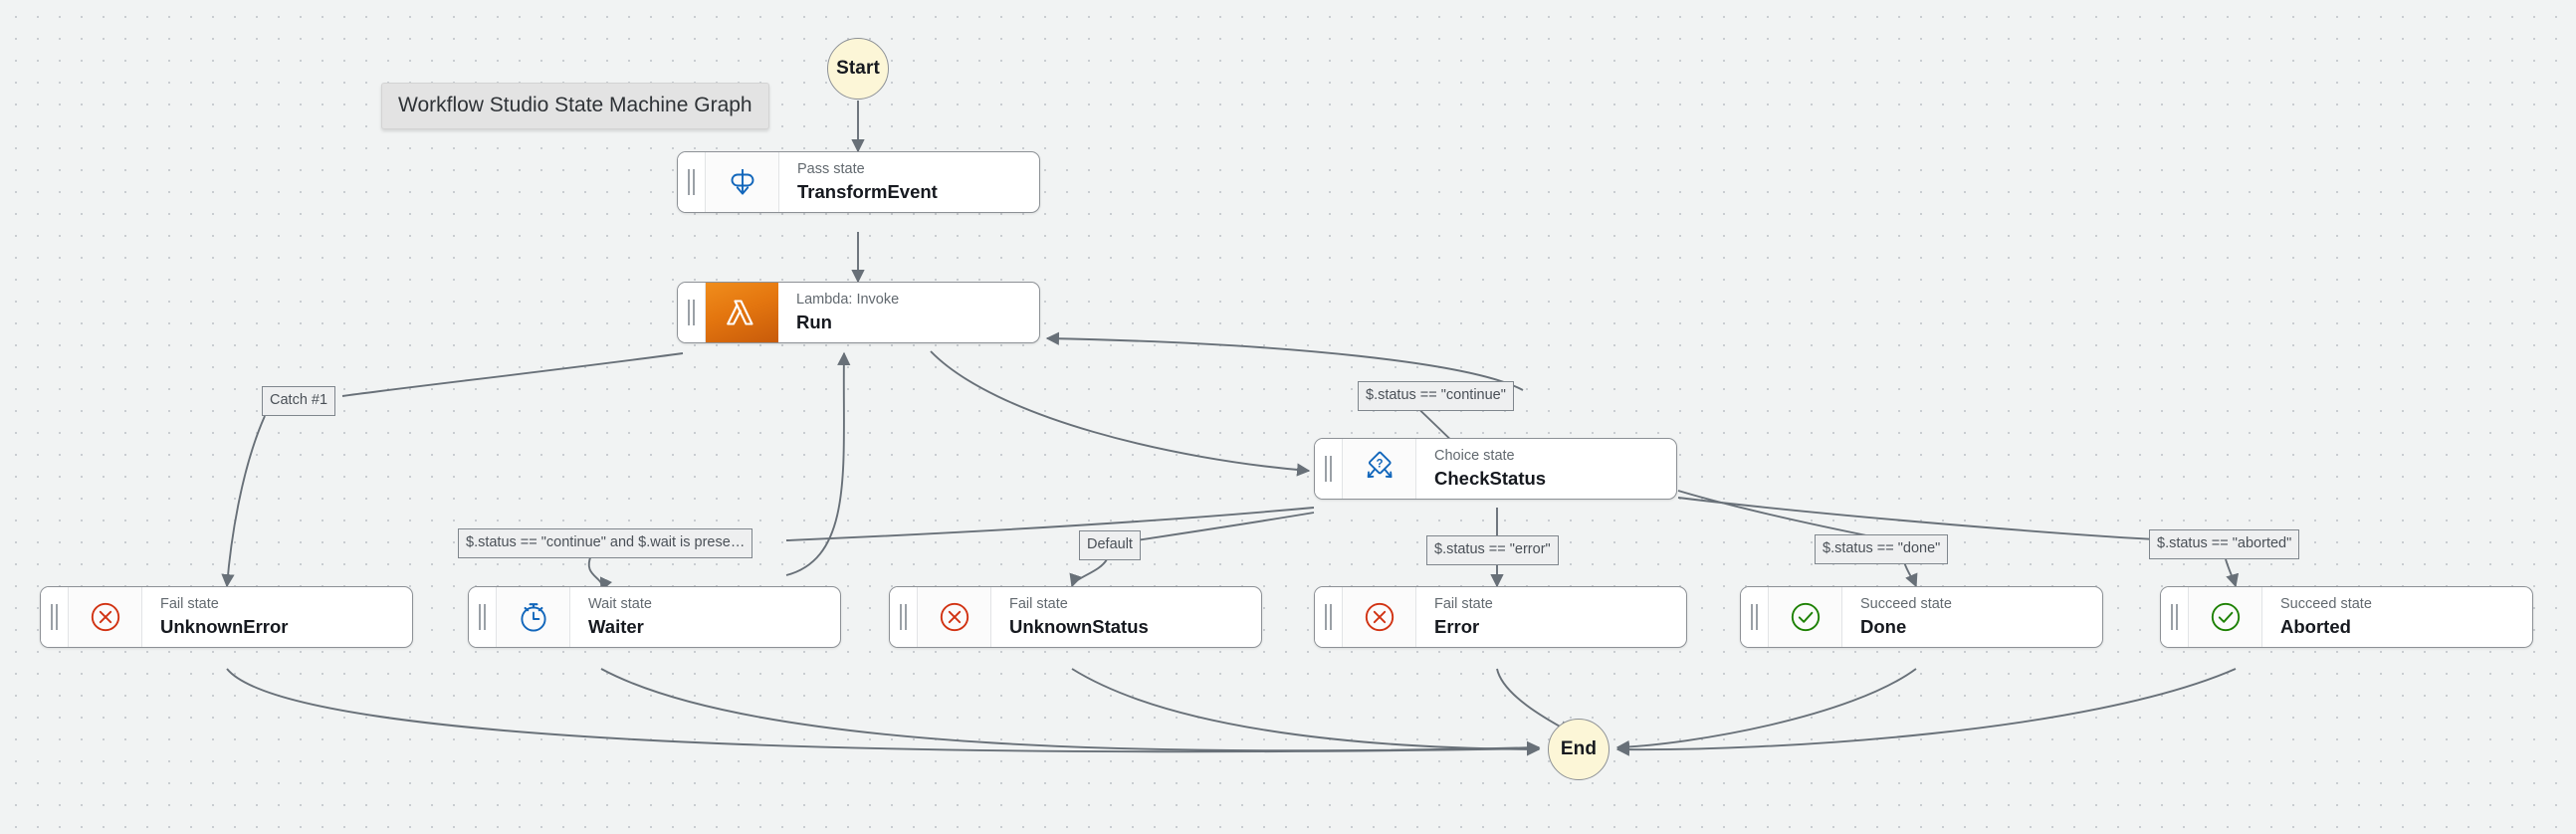 The height and width of the screenshot is (834, 2576). What do you see at coordinates (1079, 626) in the screenshot?
I see `state-name-label: UnknownStatus` at bounding box center [1079, 626].